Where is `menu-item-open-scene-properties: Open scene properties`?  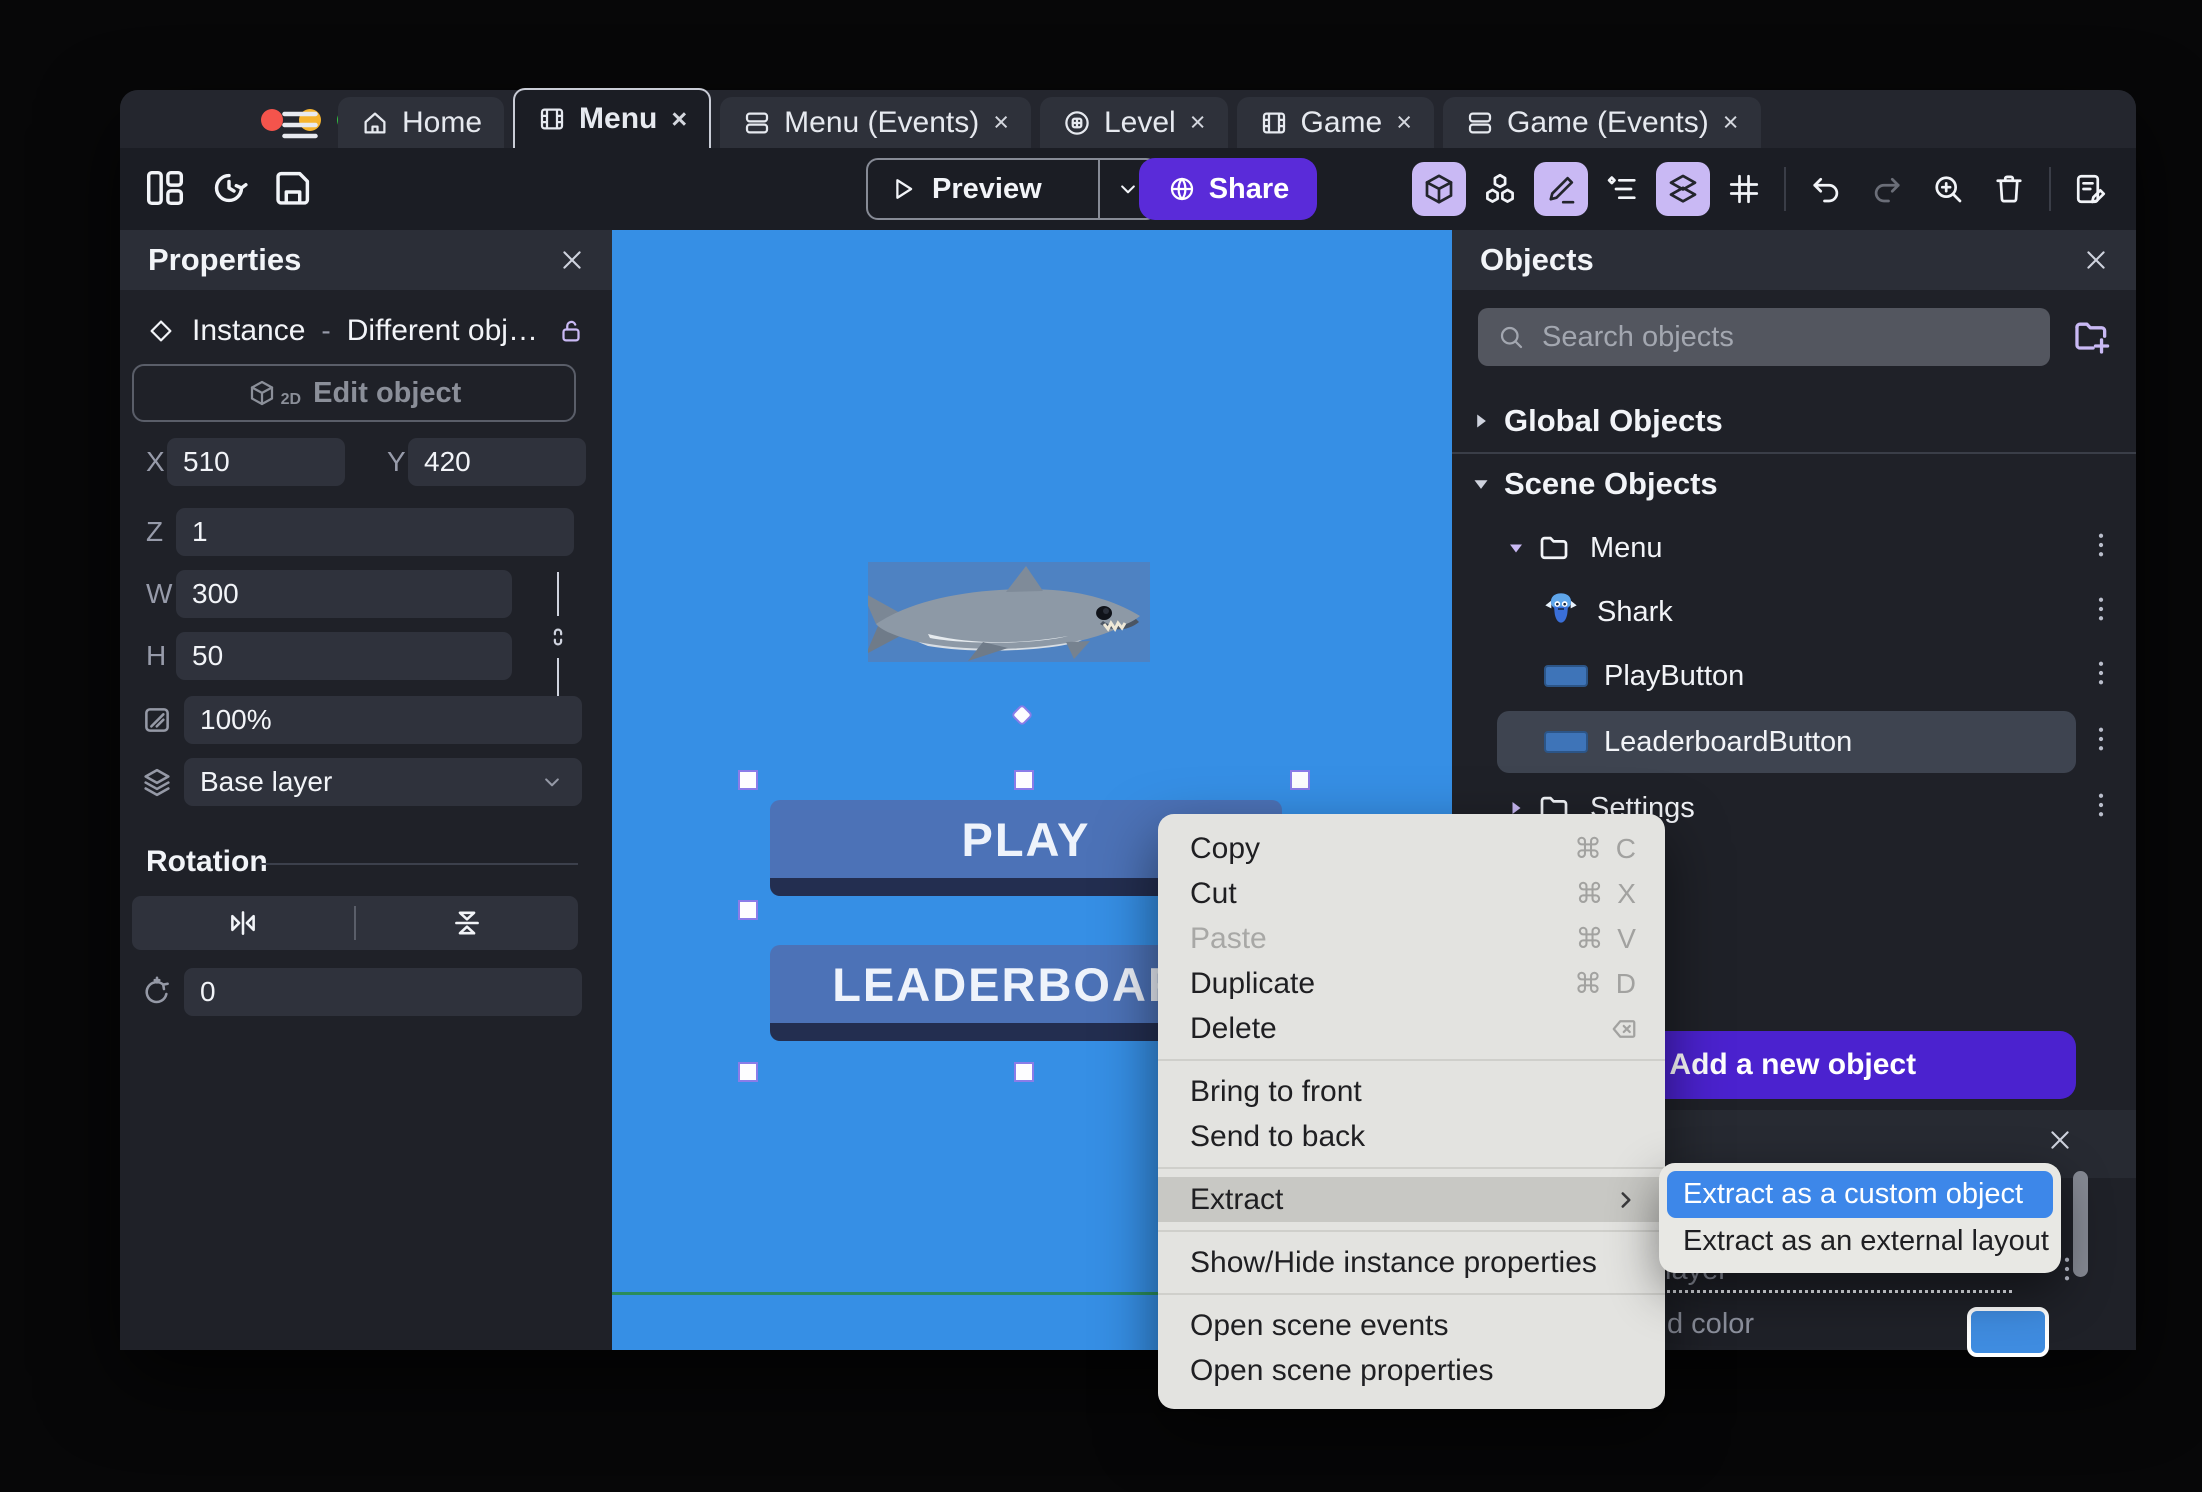
menu-item-open-scene-properties: Open scene properties is located at coordinates (1411, 1370).